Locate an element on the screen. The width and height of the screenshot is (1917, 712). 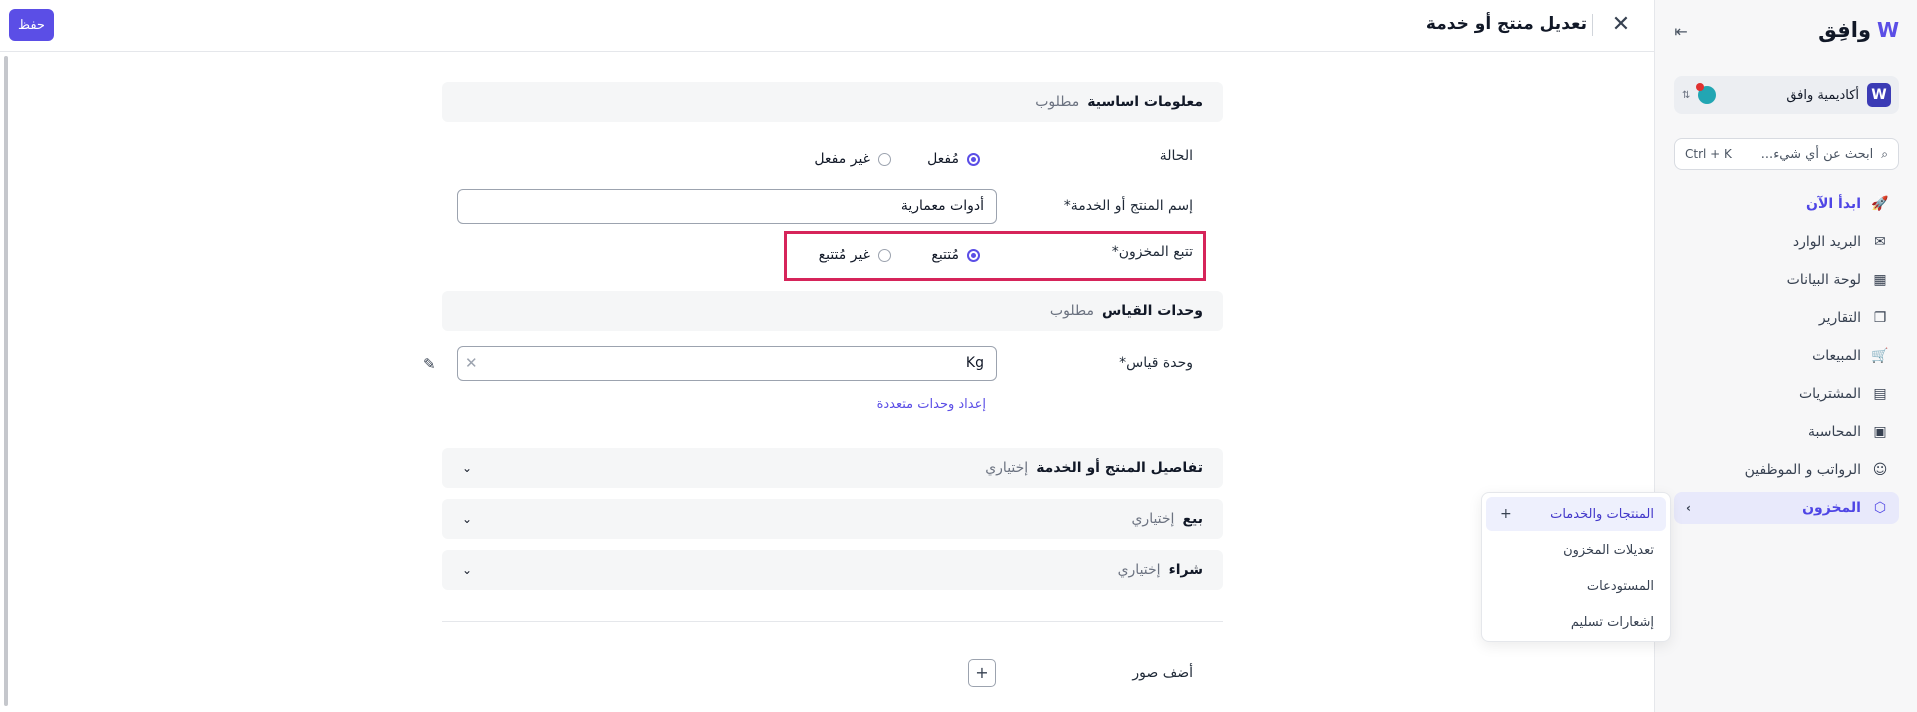
divider is located at coordinates (832, 621).